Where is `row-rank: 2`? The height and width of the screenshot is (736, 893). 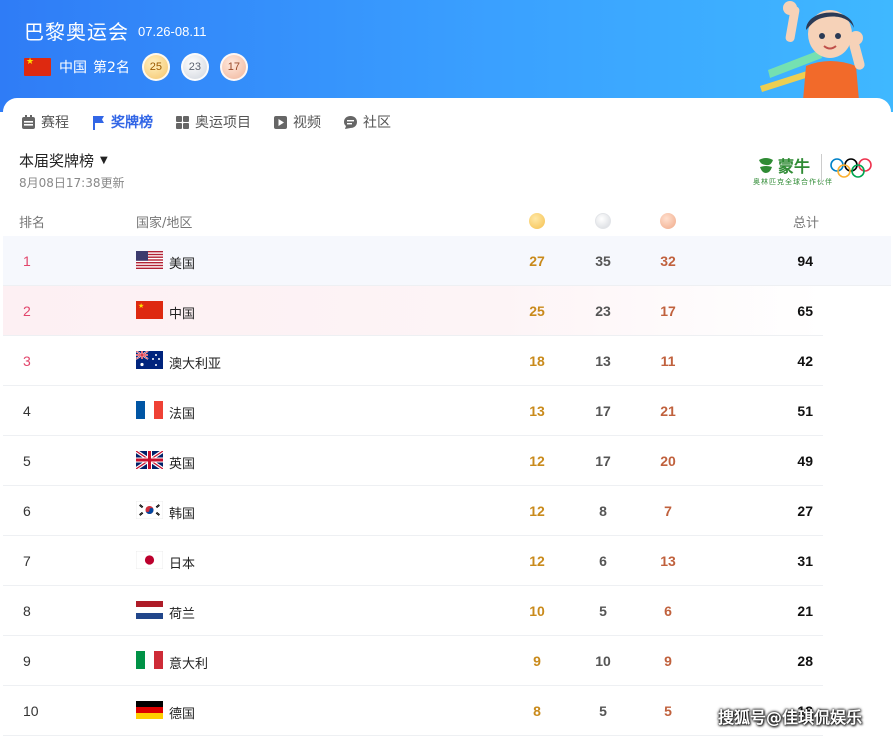 row-rank: 2 is located at coordinates (27, 311).